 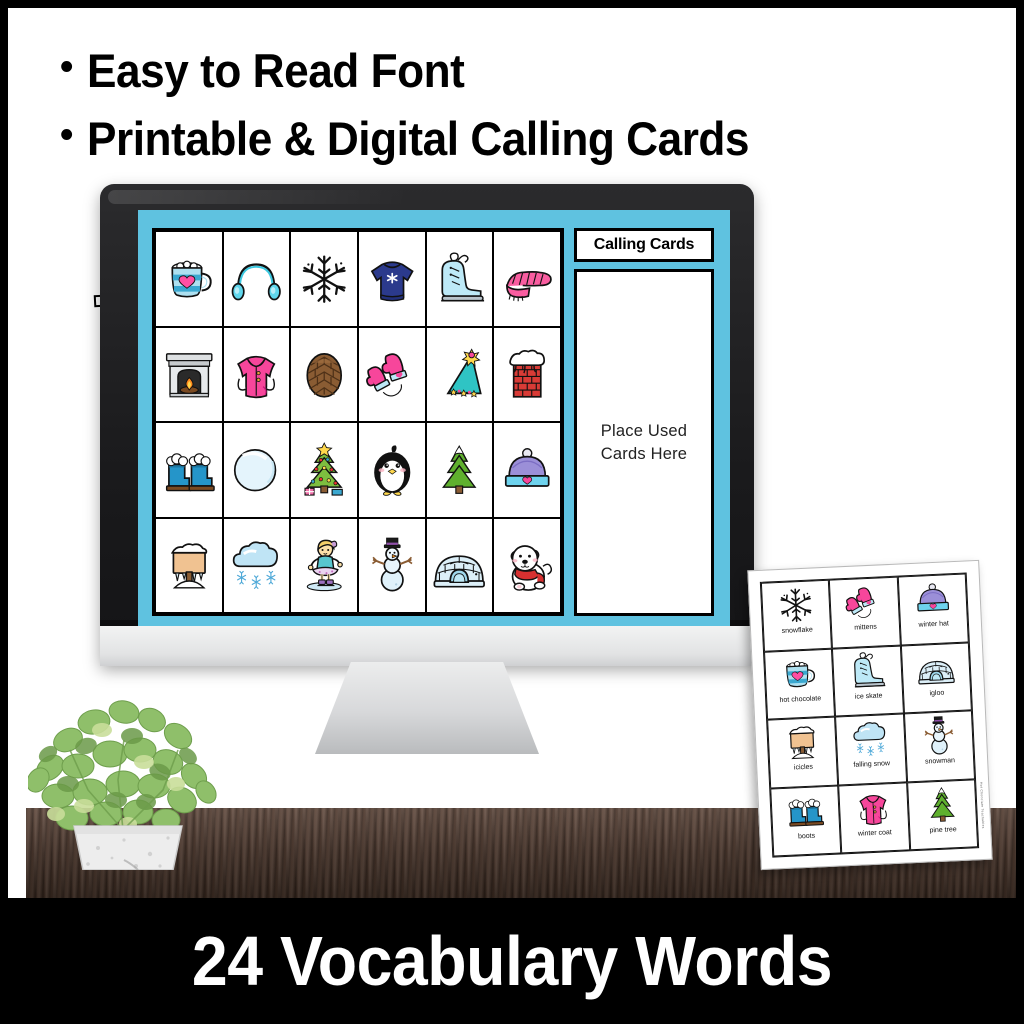 I want to click on calling-card: igloo, so click(x=936, y=677).